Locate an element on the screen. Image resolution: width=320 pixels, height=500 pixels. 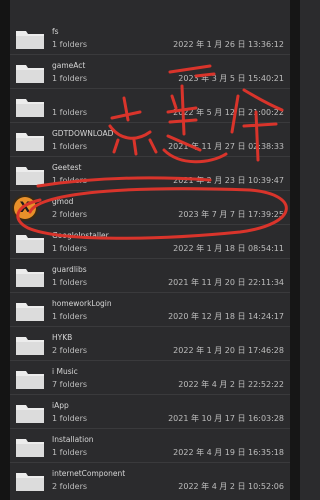
folder-row-iapp: iApp 1 folders 2021 年 10 月 17 日 16:03:28 is located at coordinates (150, 412).